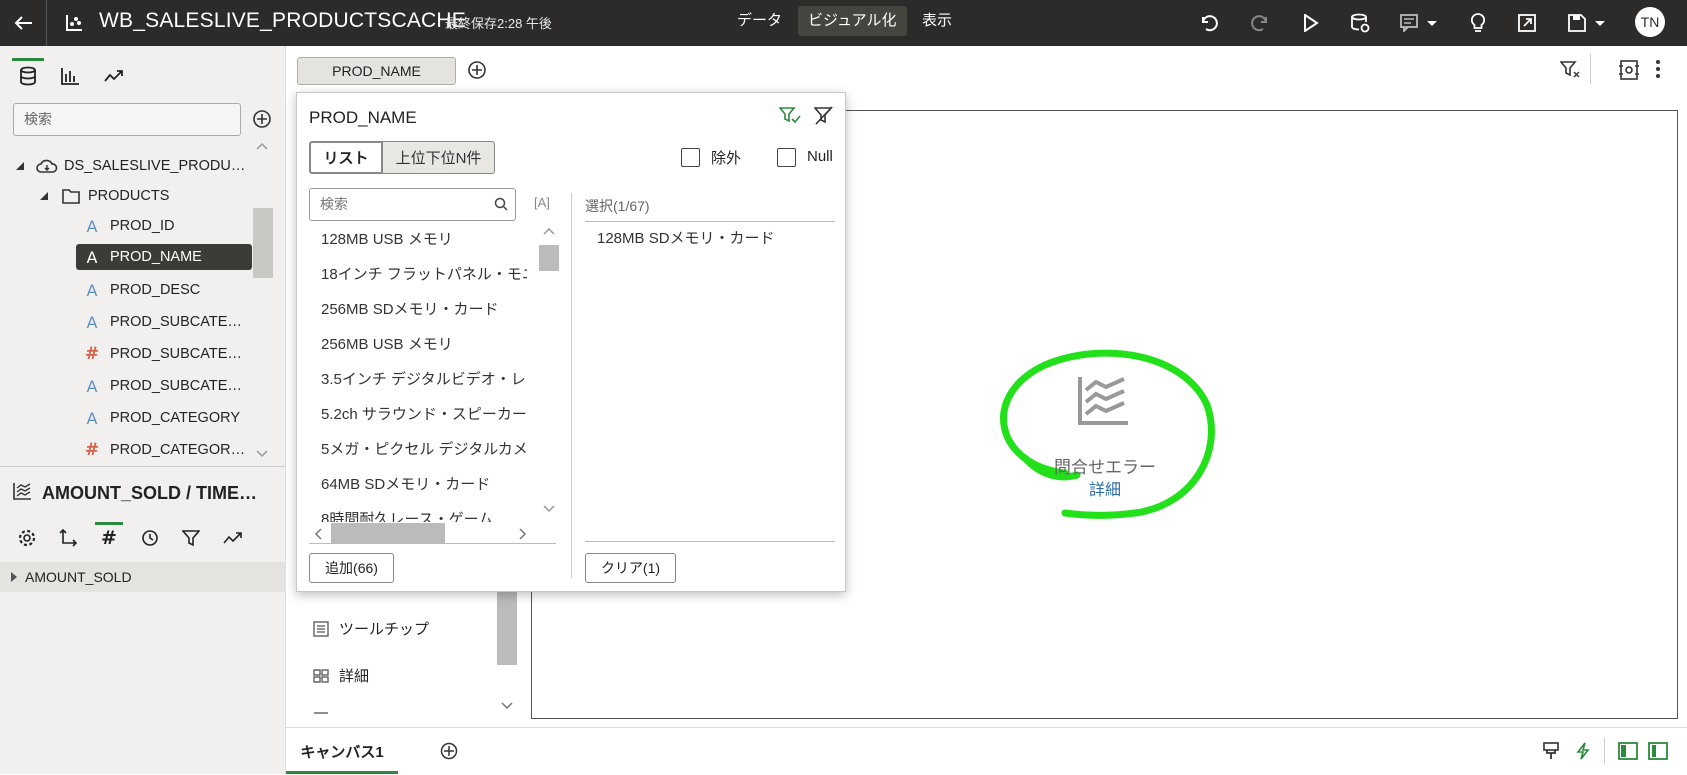 The image size is (1687, 775). What do you see at coordinates (321, 628) in the screenshot?
I see `list-icon` at bounding box center [321, 628].